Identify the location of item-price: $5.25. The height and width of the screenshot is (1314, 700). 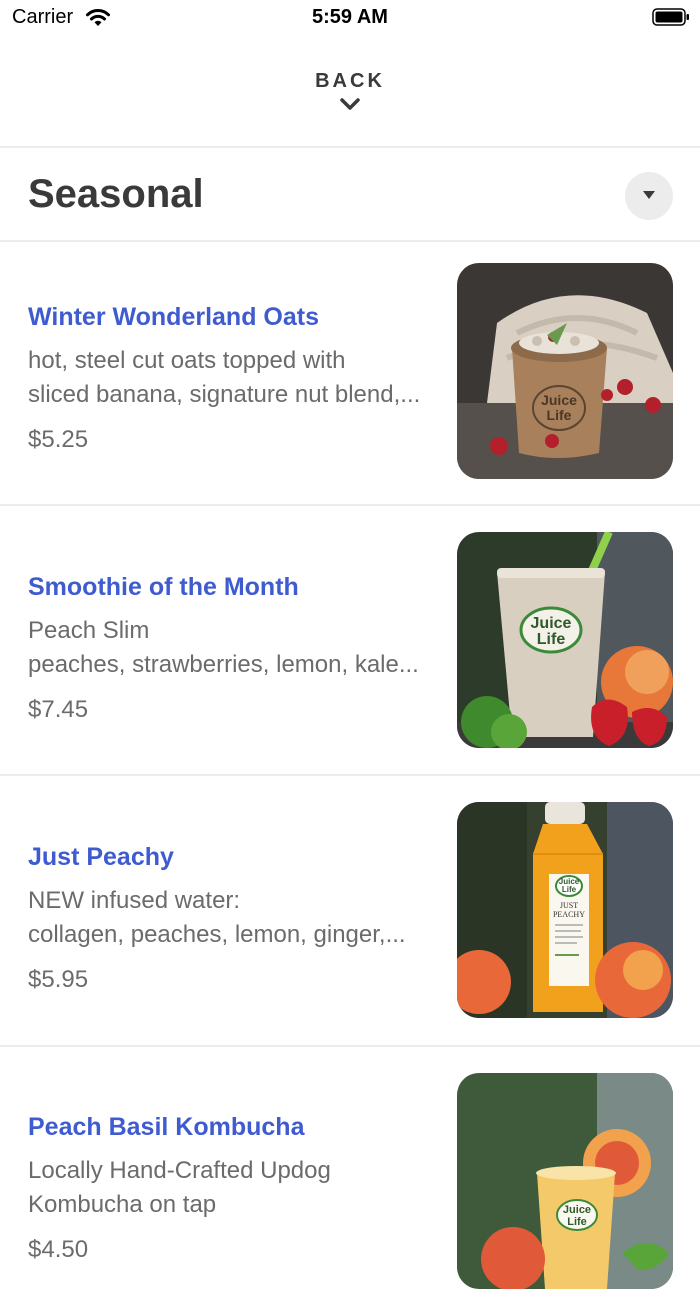
(58, 439).